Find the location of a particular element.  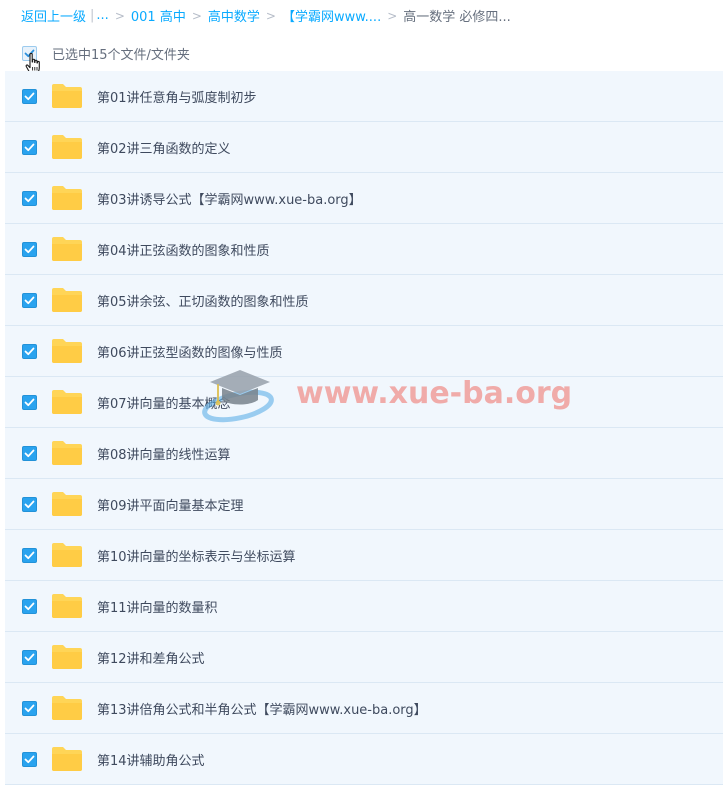

file-row: 第04讲正弦函数的图象和性质 is located at coordinates (364, 249).